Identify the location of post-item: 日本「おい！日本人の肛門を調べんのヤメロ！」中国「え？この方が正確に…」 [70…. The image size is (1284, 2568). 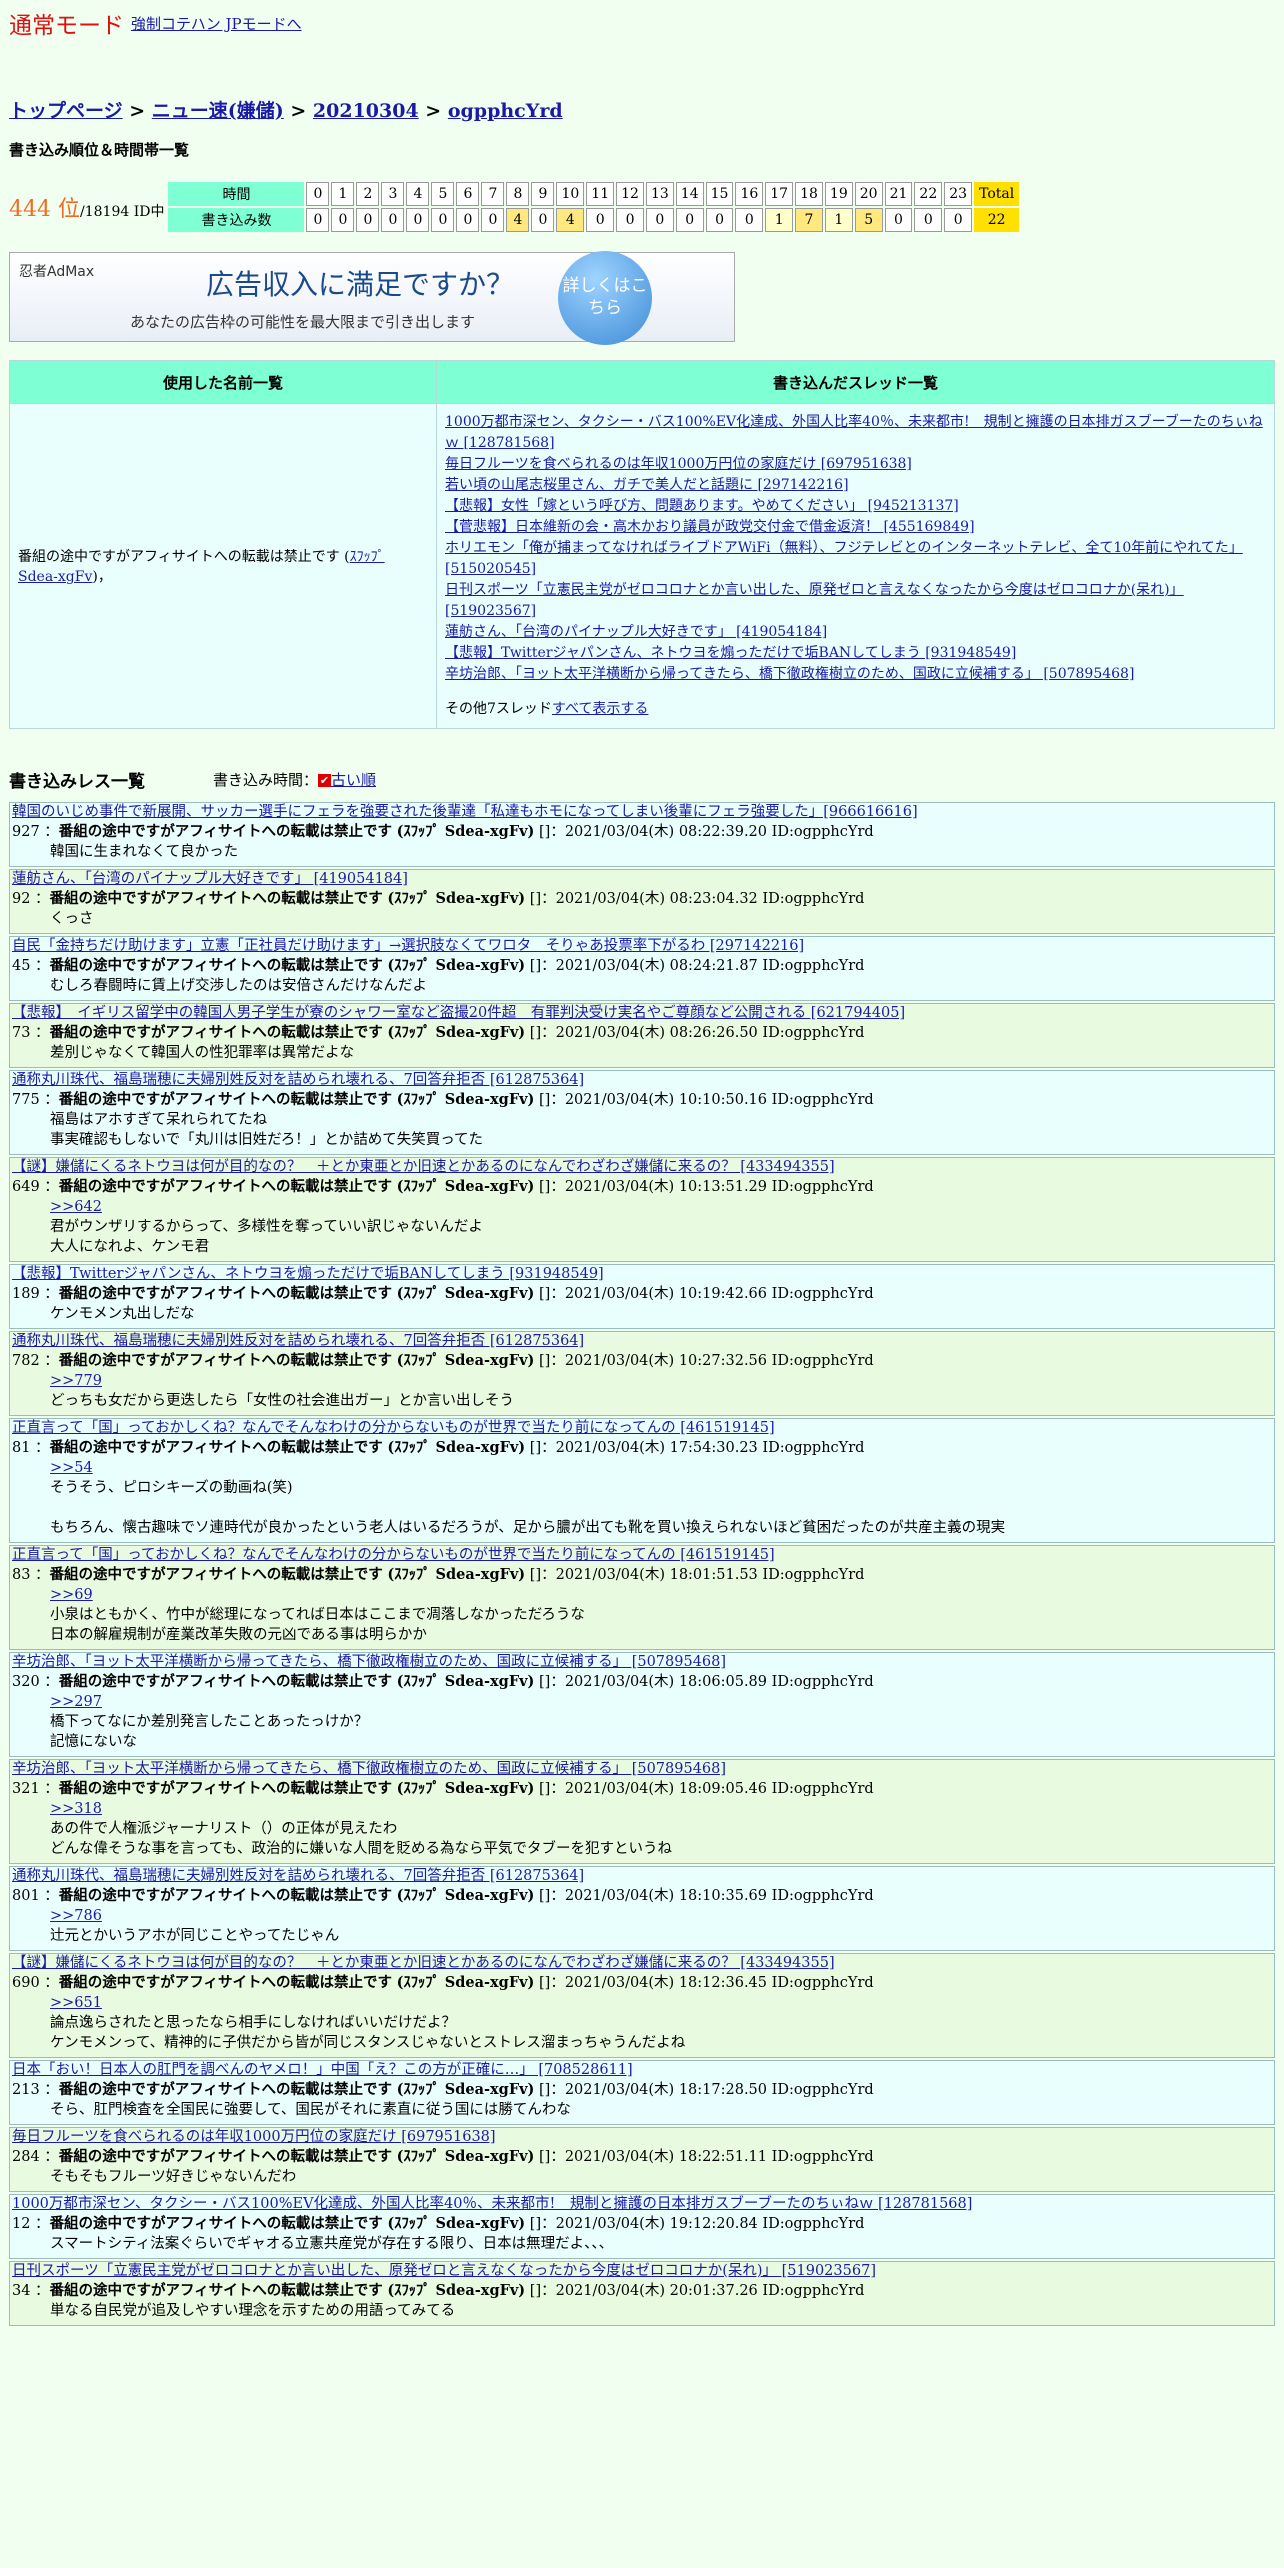
(642, 2092).